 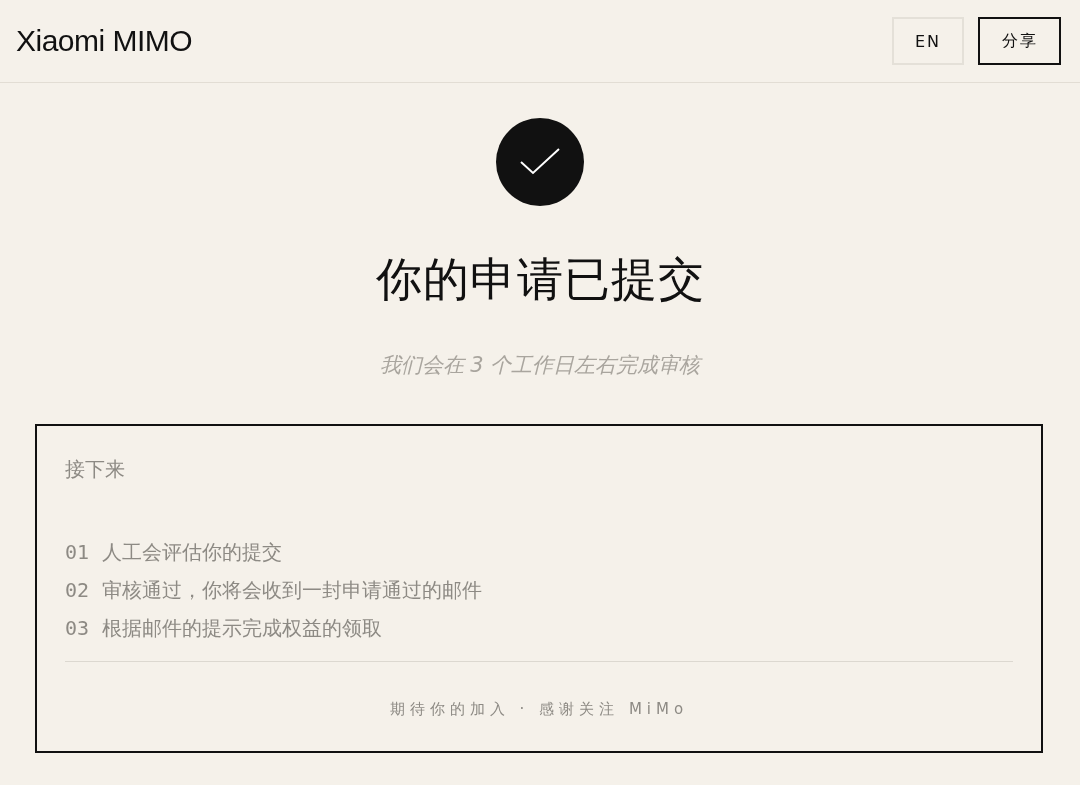 I want to click on card-heading: 接下来, so click(x=95, y=470).